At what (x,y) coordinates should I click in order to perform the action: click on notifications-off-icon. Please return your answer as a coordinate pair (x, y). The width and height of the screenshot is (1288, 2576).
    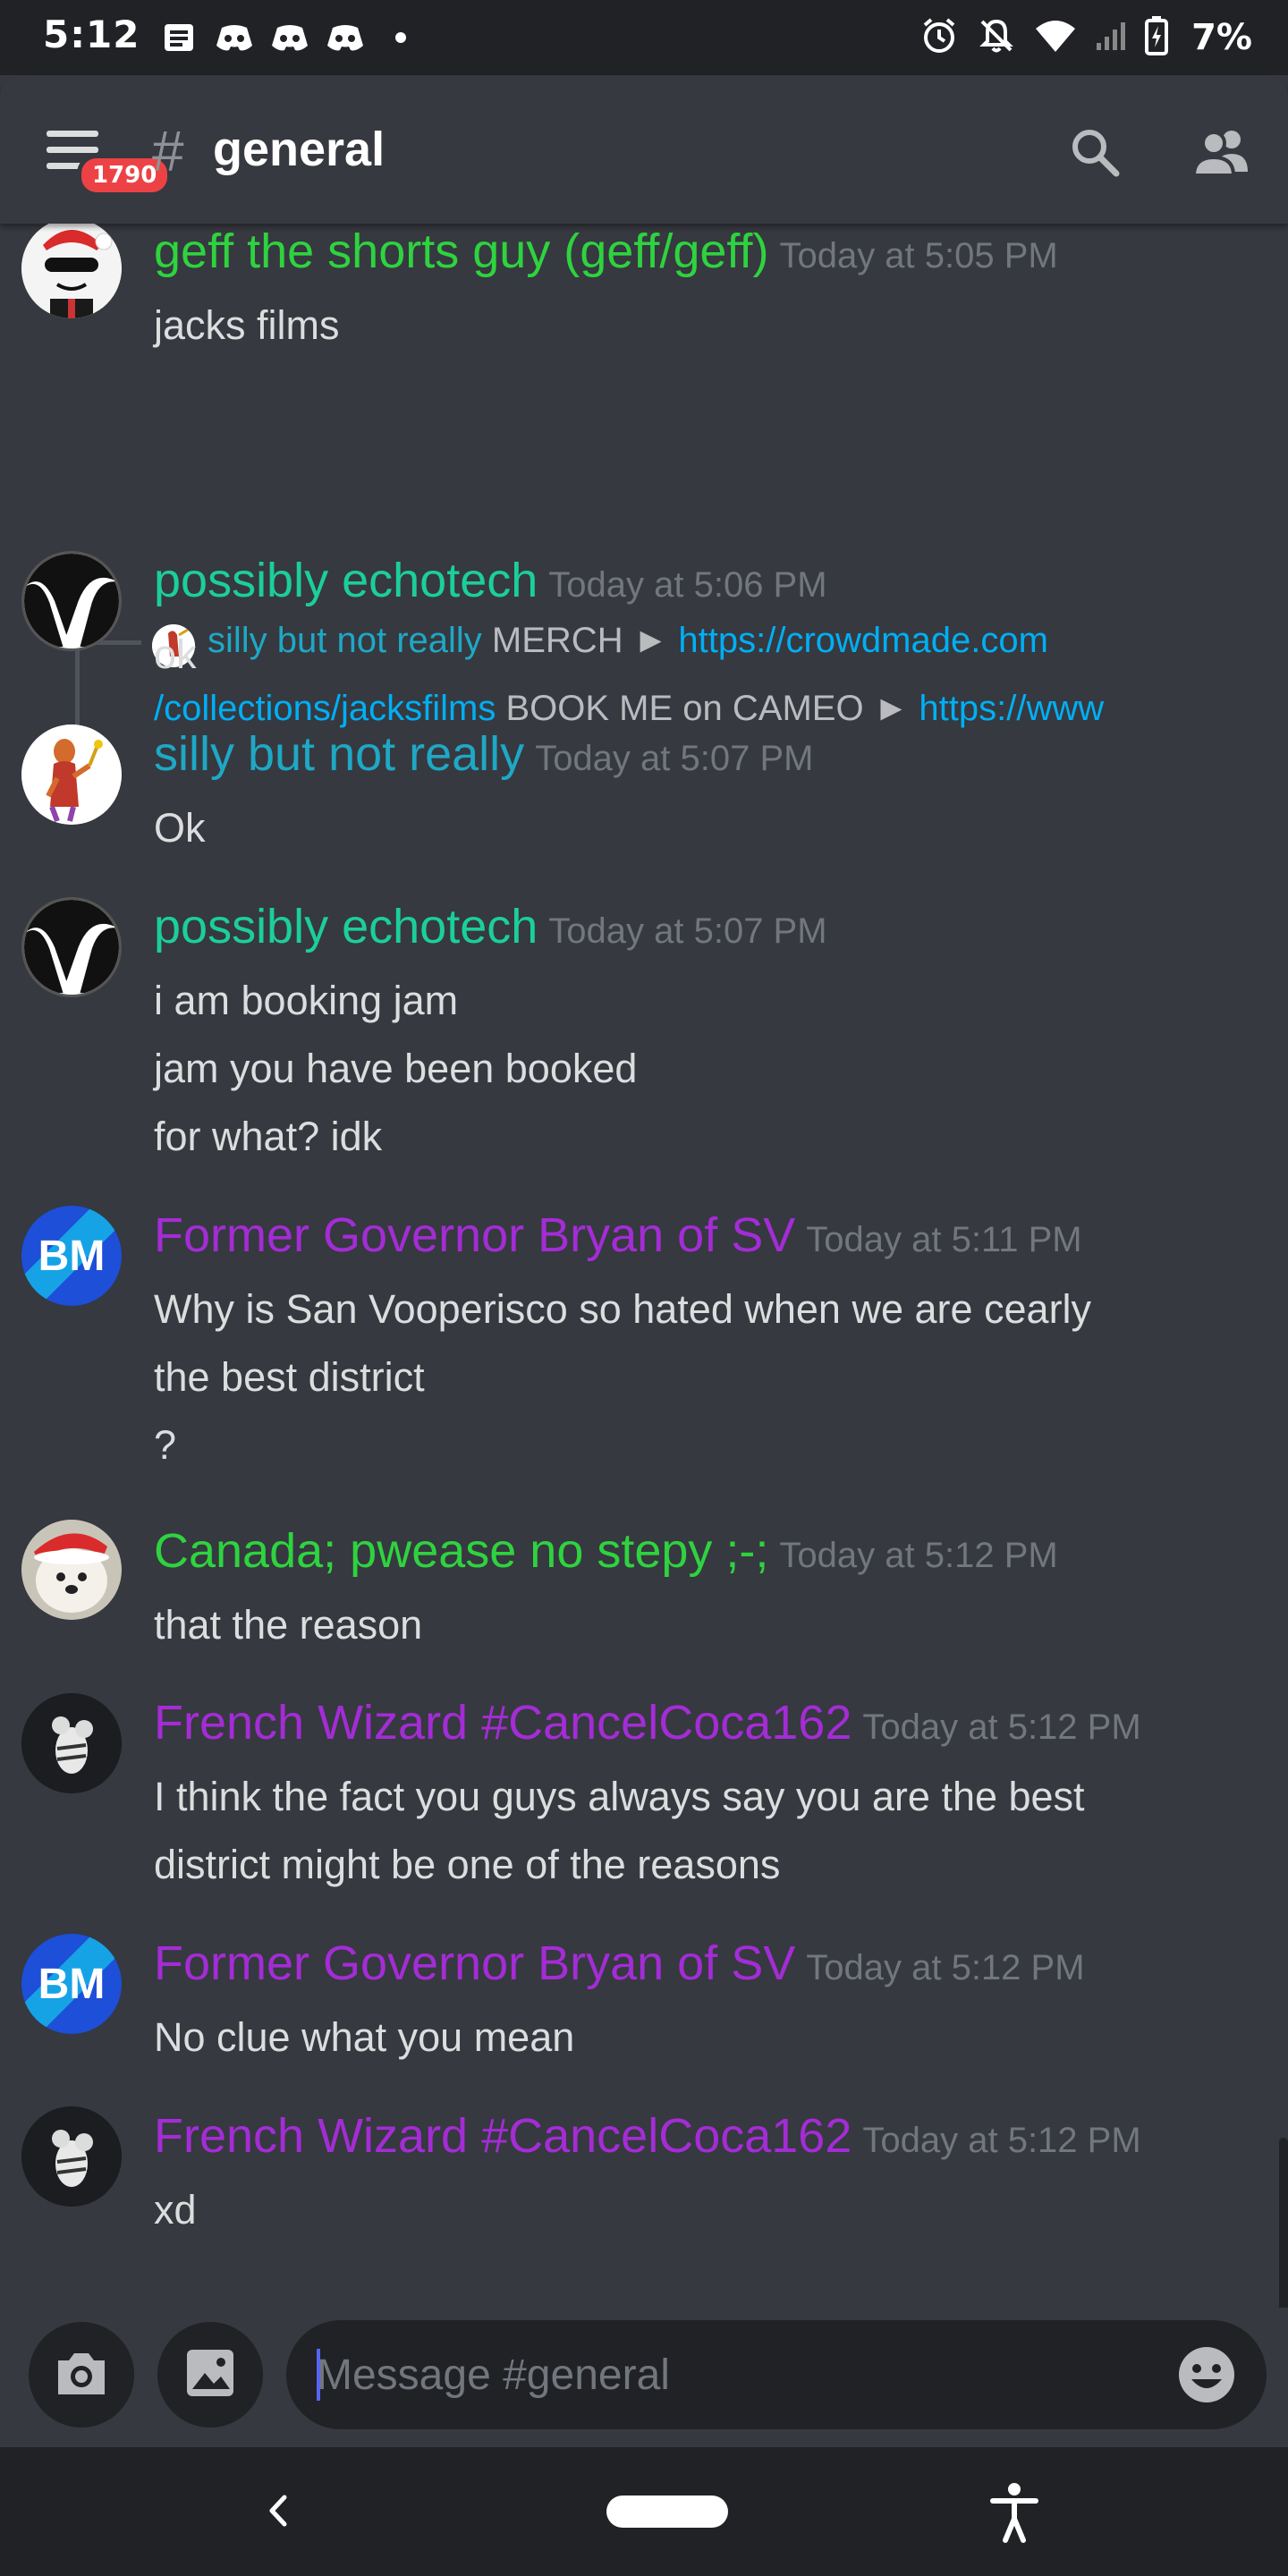
    Looking at the image, I should click on (996, 37).